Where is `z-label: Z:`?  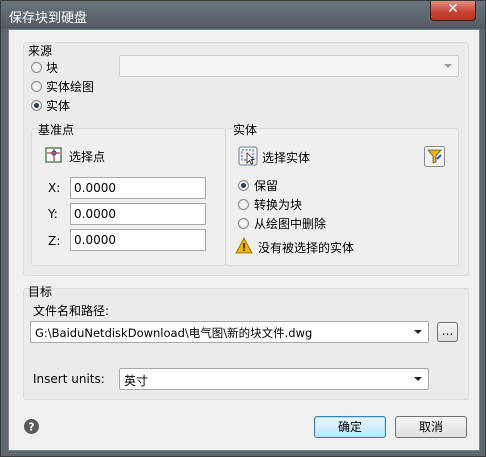 z-label: Z: is located at coordinates (54, 241).